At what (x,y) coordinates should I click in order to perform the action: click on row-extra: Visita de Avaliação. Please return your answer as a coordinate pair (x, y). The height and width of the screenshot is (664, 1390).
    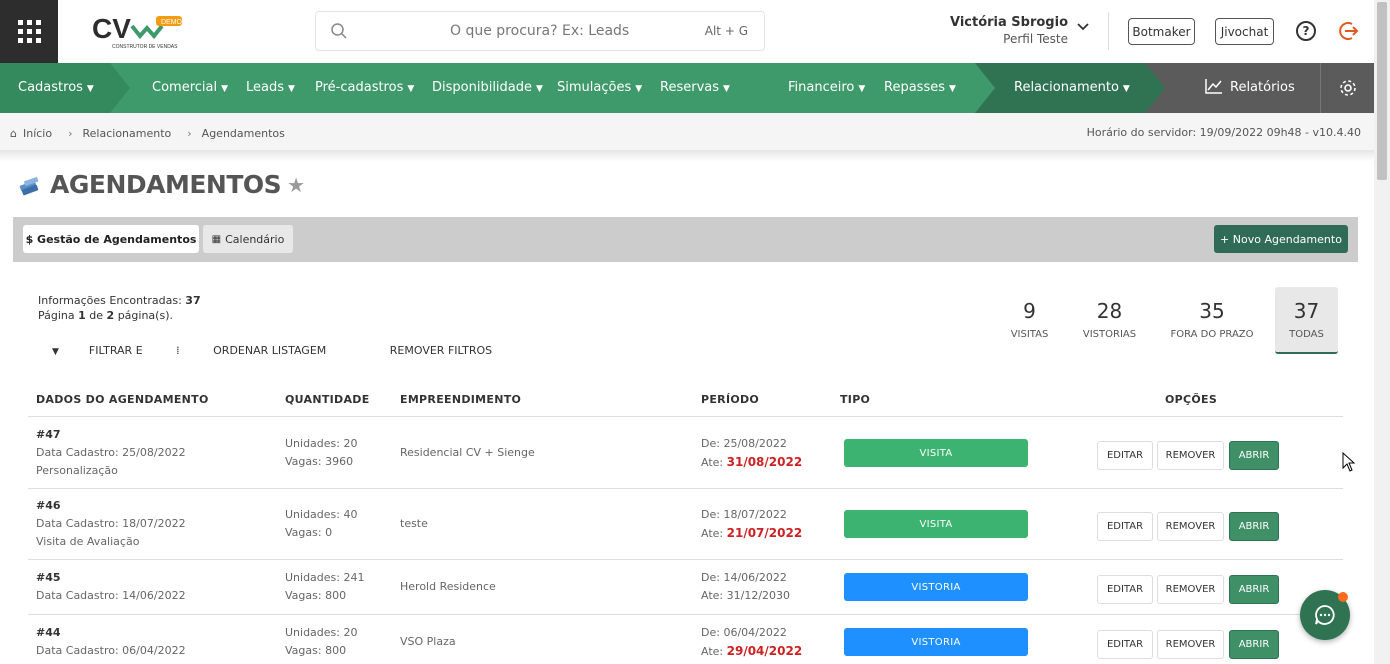
    Looking at the image, I should click on (88, 541).